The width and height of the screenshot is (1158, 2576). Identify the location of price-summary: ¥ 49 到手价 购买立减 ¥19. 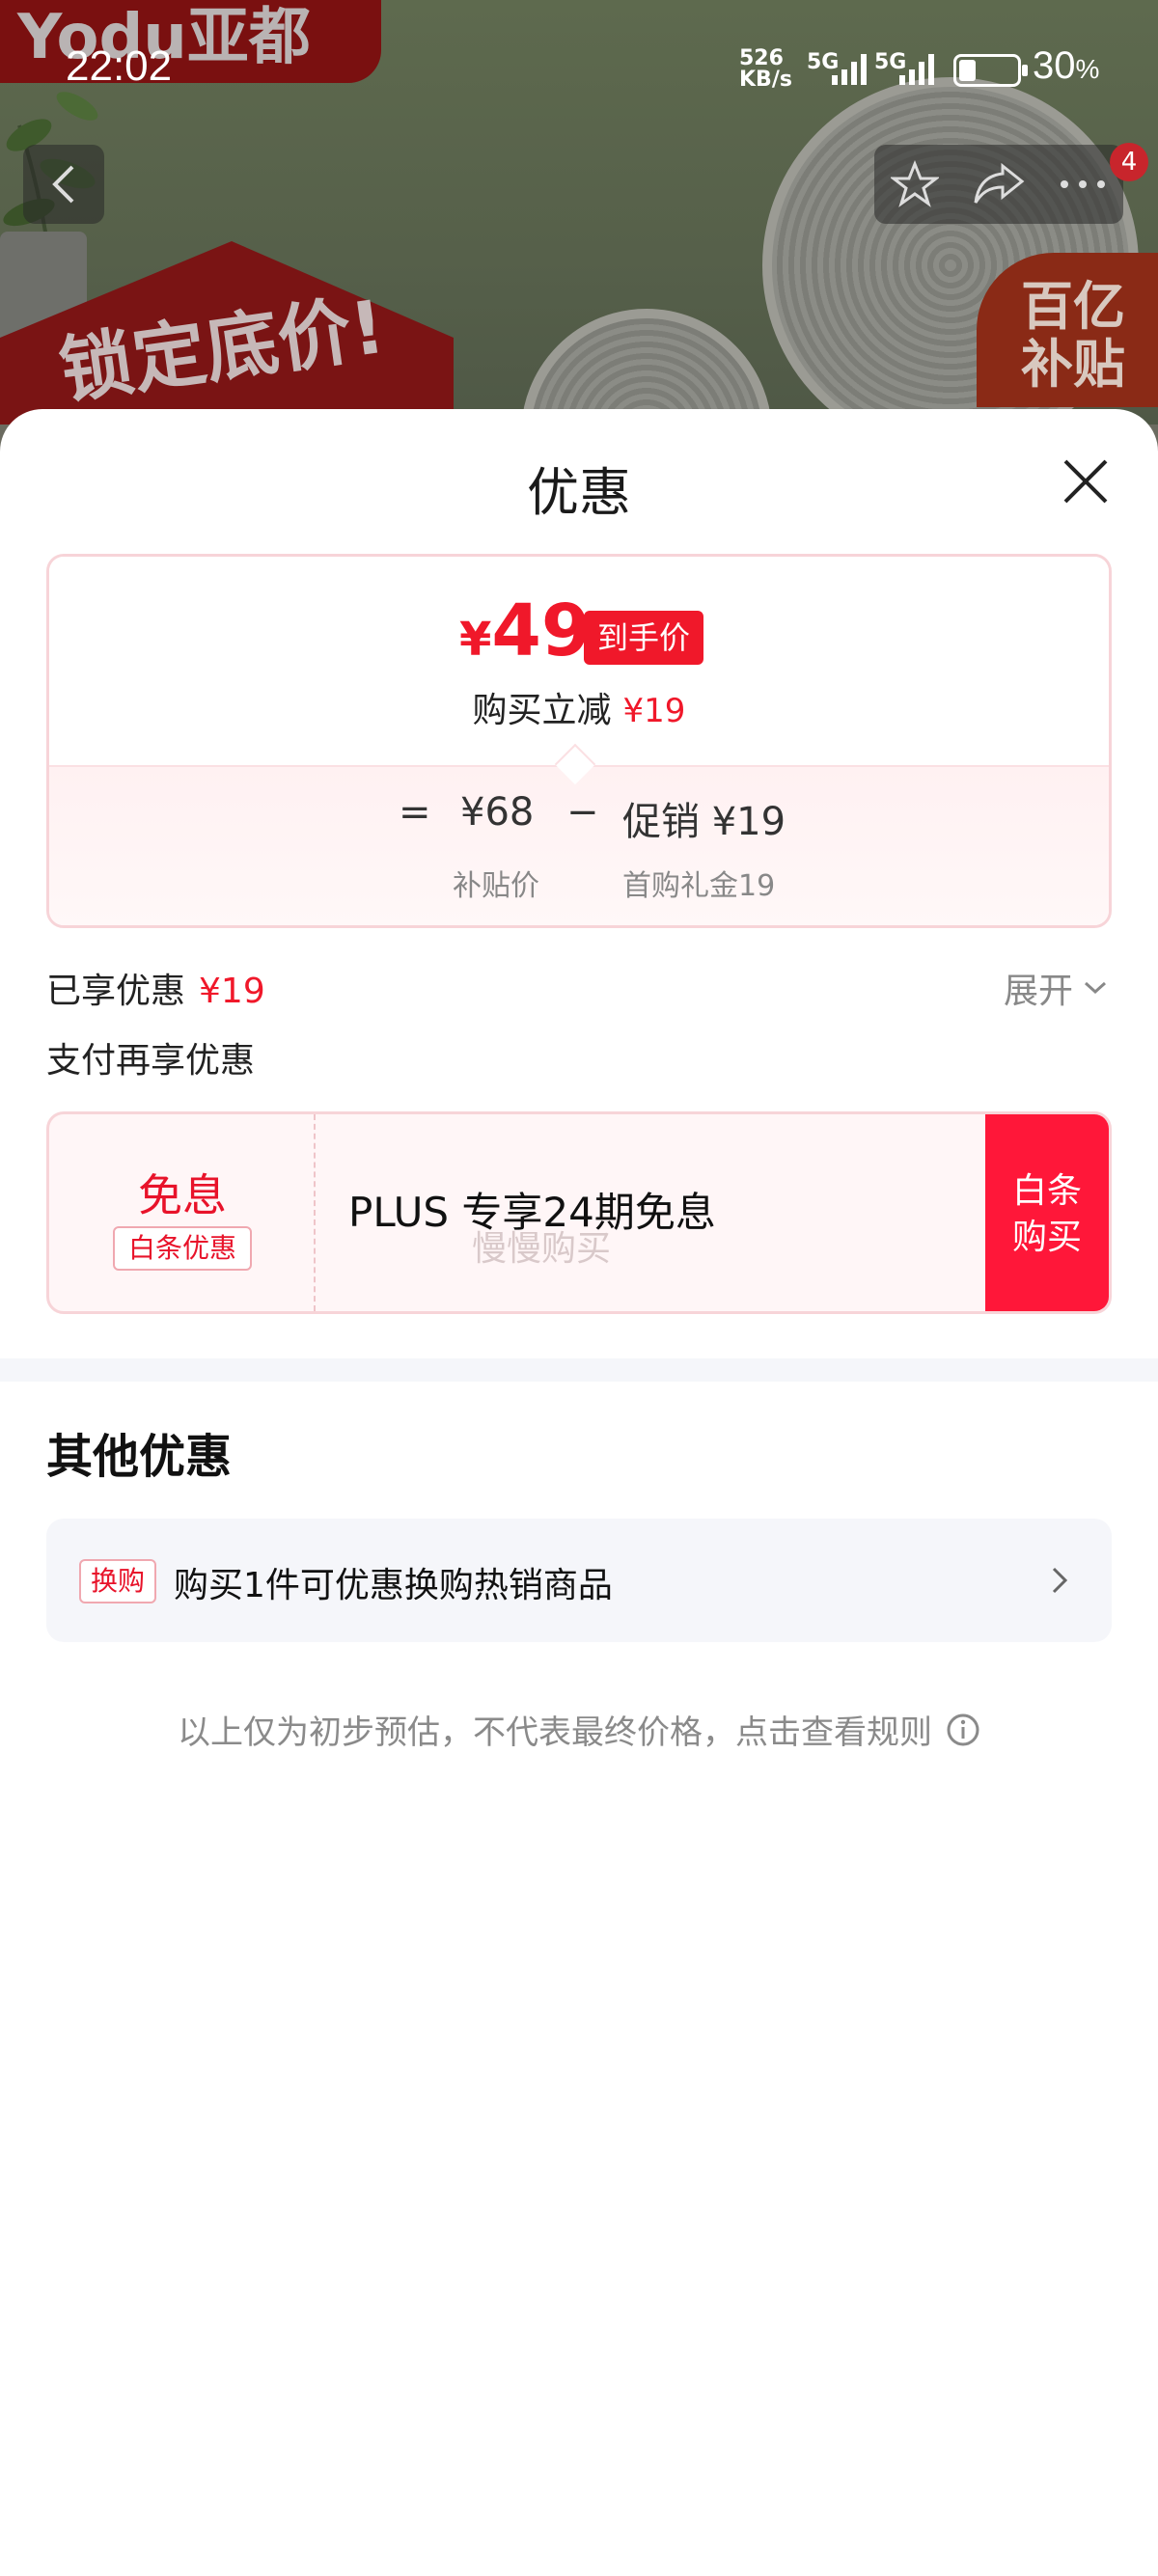
(579, 661).